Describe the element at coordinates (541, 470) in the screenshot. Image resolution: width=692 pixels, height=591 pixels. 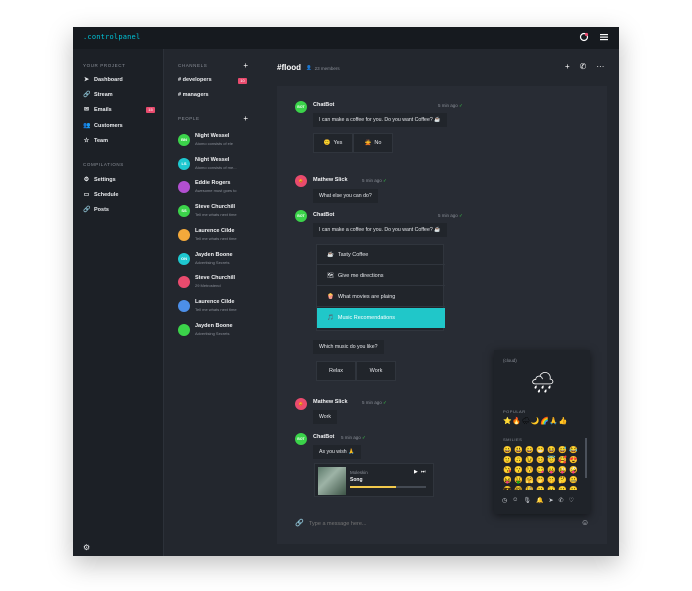
I see `emoji-item: 😋` at that location.